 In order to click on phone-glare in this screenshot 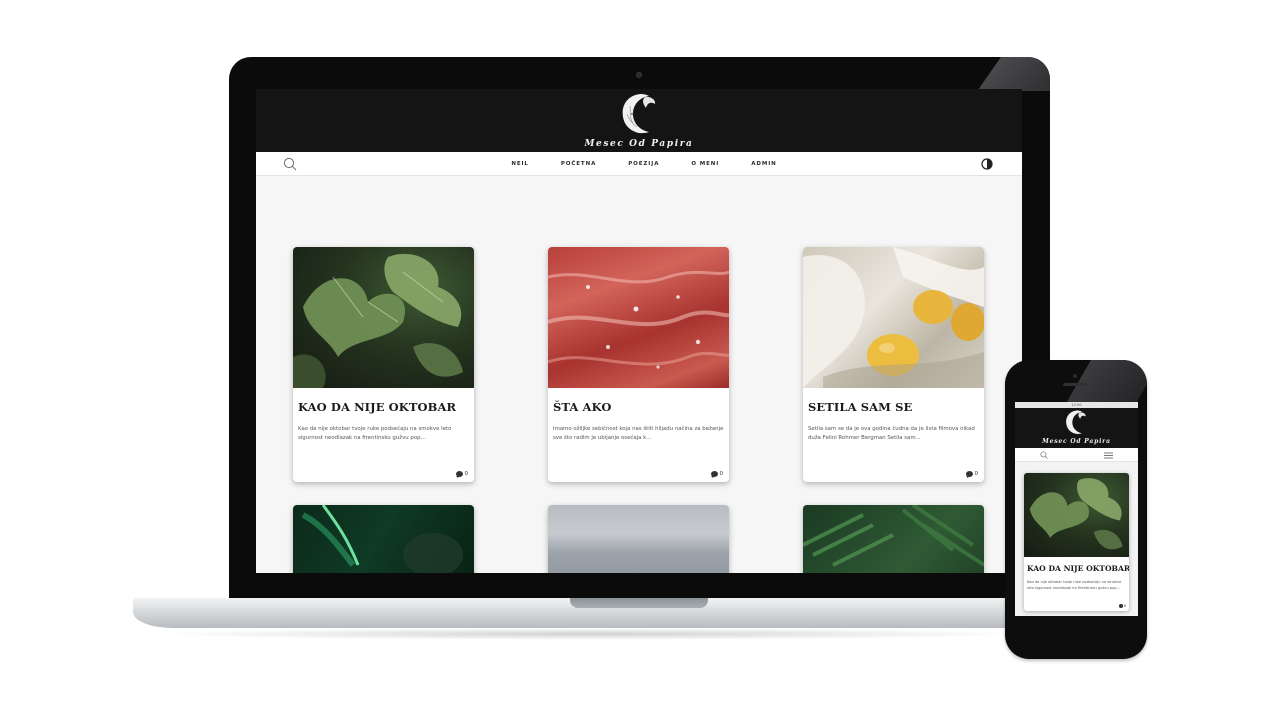, I will do `click(1106, 381)`.